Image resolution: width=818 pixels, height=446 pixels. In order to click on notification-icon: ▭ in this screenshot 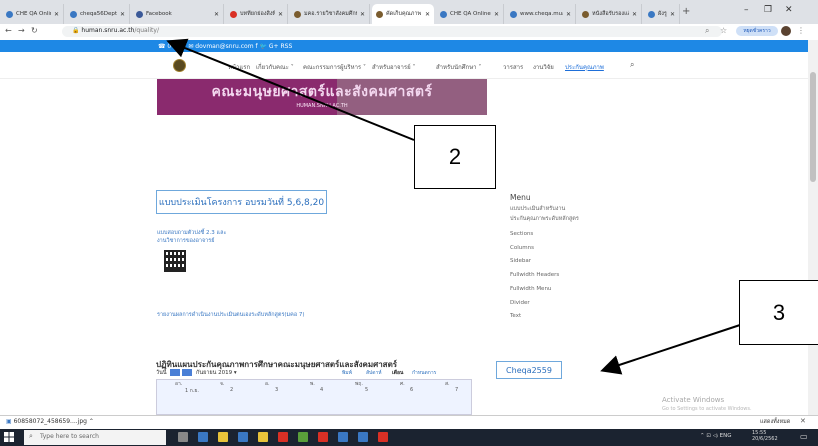, I will do `click(804, 436)`.